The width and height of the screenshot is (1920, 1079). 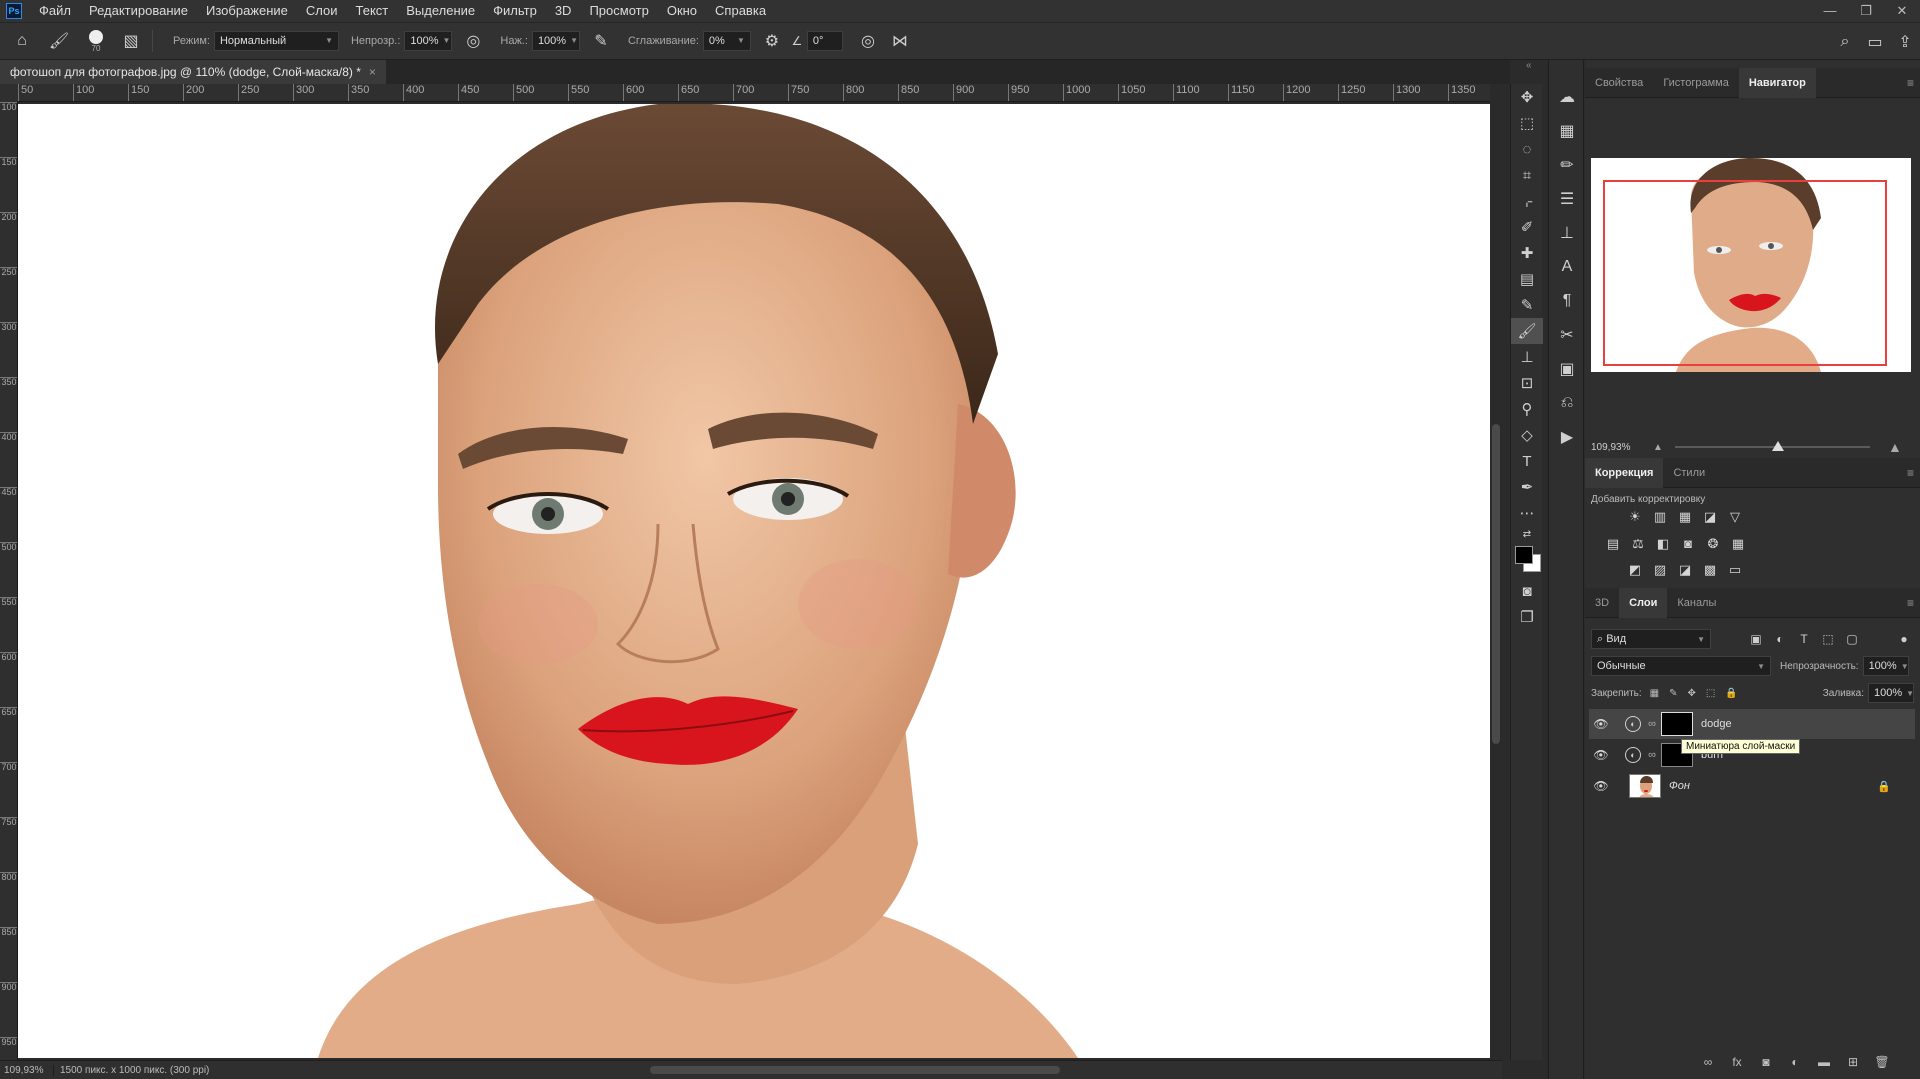 What do you see at coordinates (22, 41) in the screenshot?
I see `home-icon: ⌂` at bounding box center [22, 41].